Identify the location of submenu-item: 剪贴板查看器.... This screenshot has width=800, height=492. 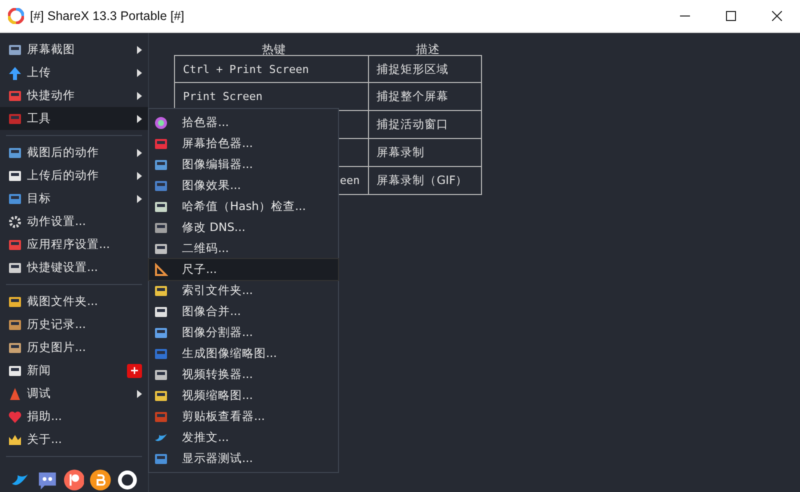
(243, 416).